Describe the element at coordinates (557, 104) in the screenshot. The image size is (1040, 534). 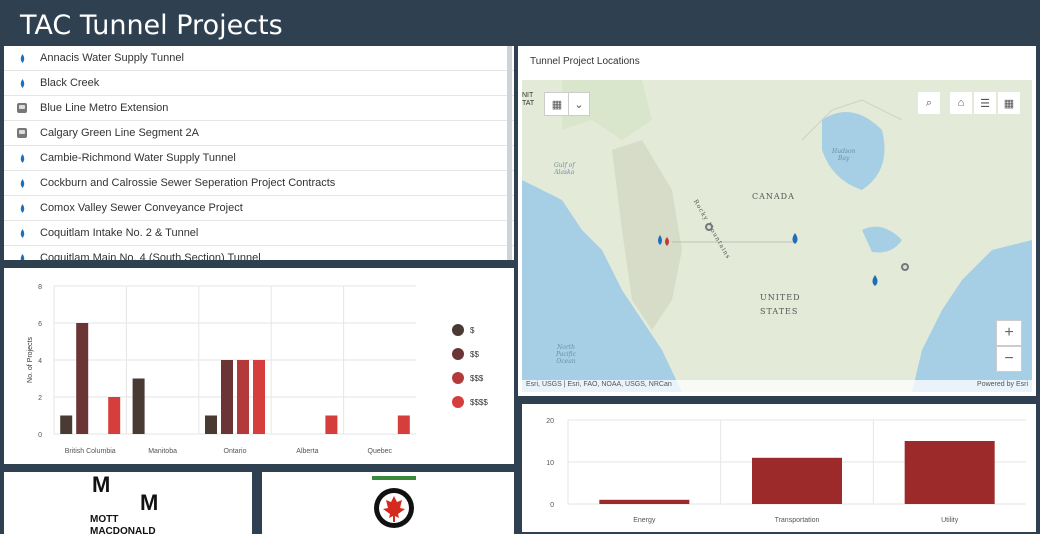
I see `basemap-gallery-button: ▦` at that location.